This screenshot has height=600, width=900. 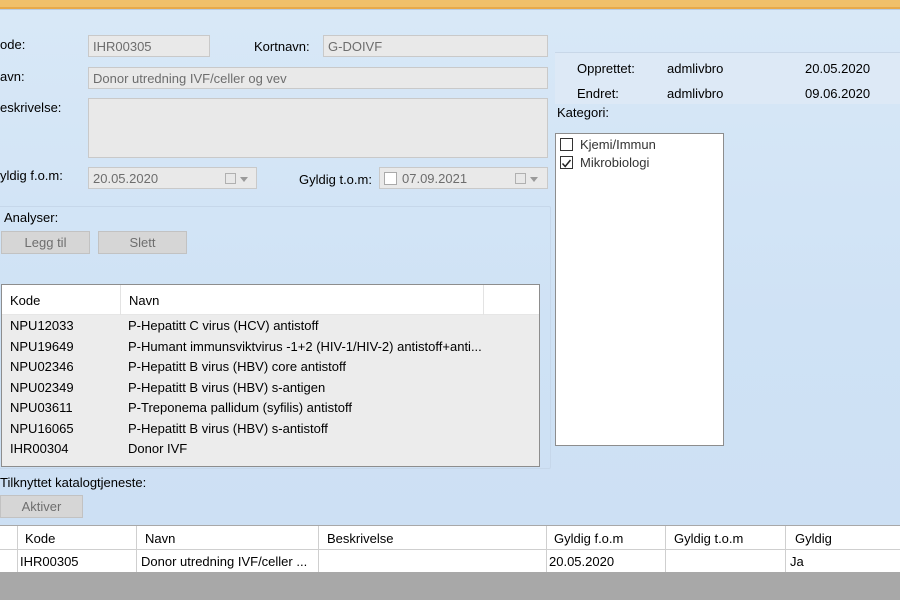 What do you see at coordinates (435, 46) in the screenshot?
I see `kortnavn-field: G-DOIVF` at bounding box center [435, 46].